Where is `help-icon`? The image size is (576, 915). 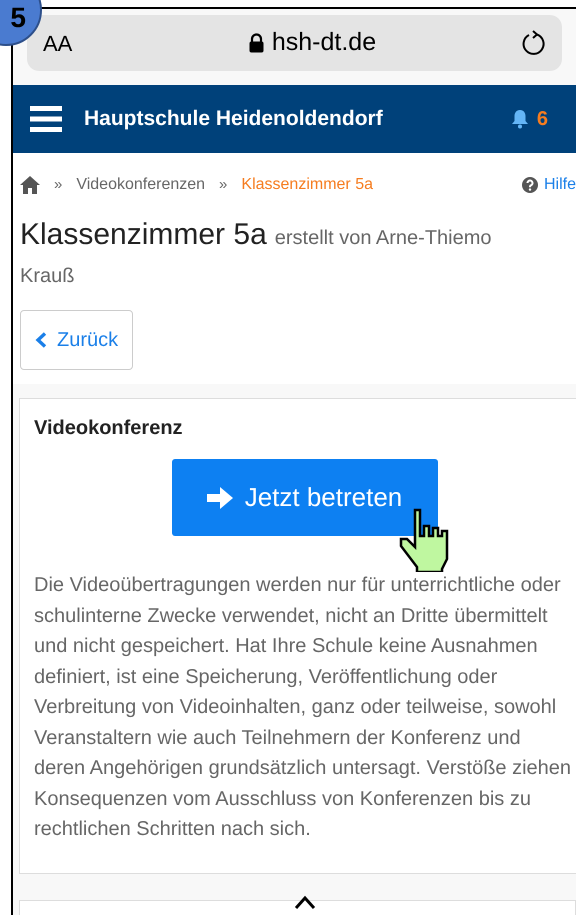 help-icon is located at coordinates (530, 185).